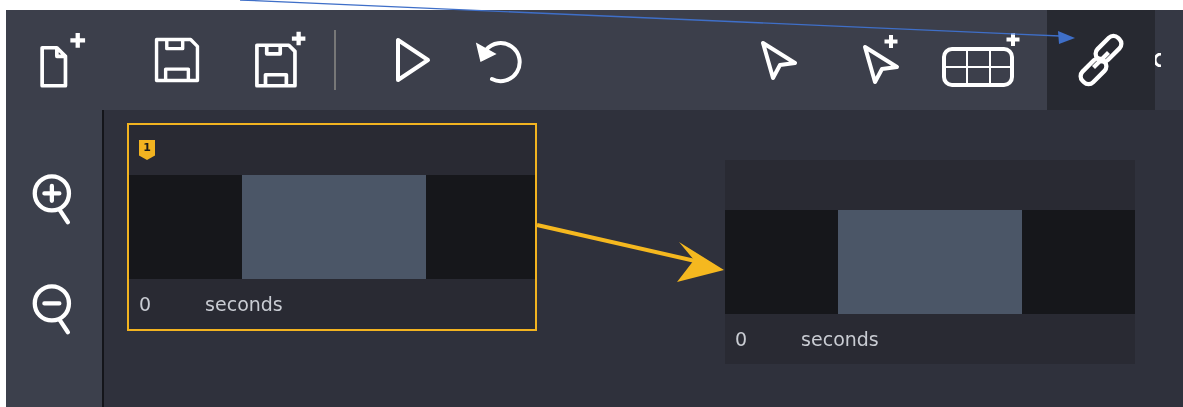 The width and height of the screenshot is (1183, 407). I want to click on save-icon, so click(177, 60).